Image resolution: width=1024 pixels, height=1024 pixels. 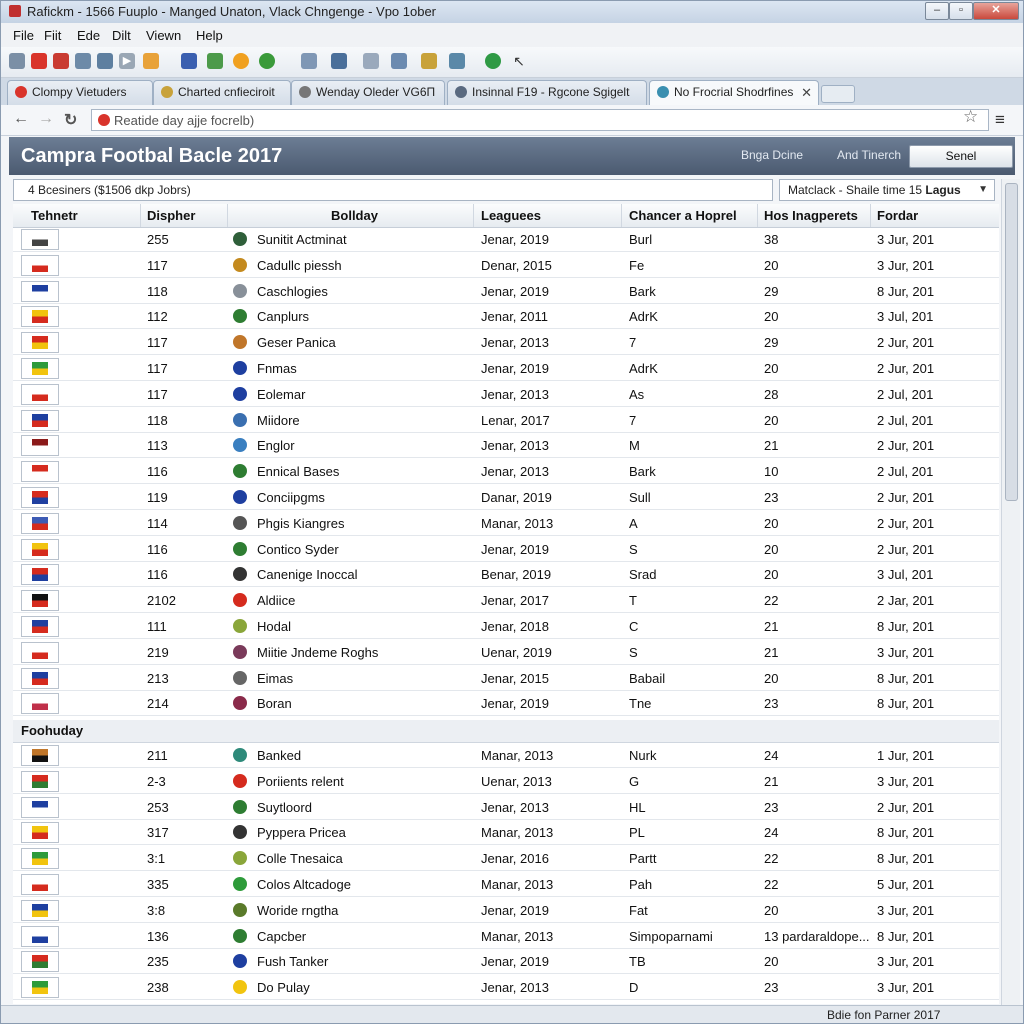 What do you see at coordinates (298, 549) in the screenshot?
I see `cell-club: Contico Syder` at bounding box center [298, 549].